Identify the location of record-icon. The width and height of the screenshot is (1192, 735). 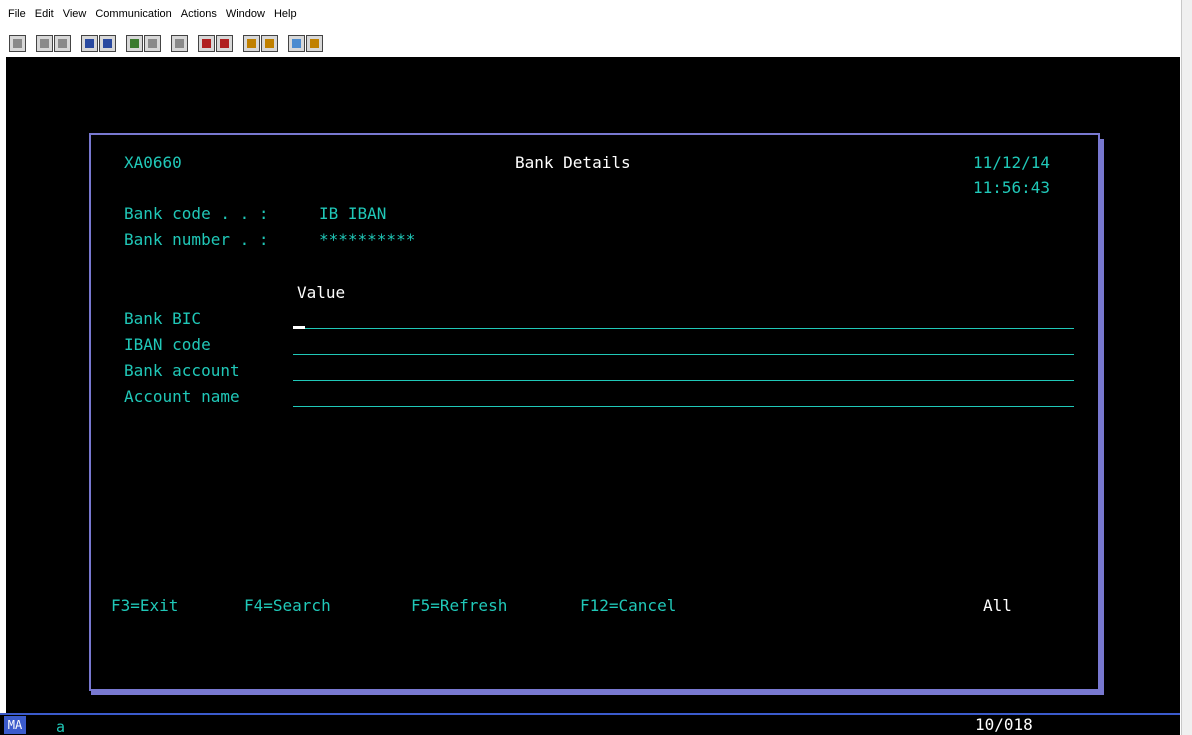
(206, 43).